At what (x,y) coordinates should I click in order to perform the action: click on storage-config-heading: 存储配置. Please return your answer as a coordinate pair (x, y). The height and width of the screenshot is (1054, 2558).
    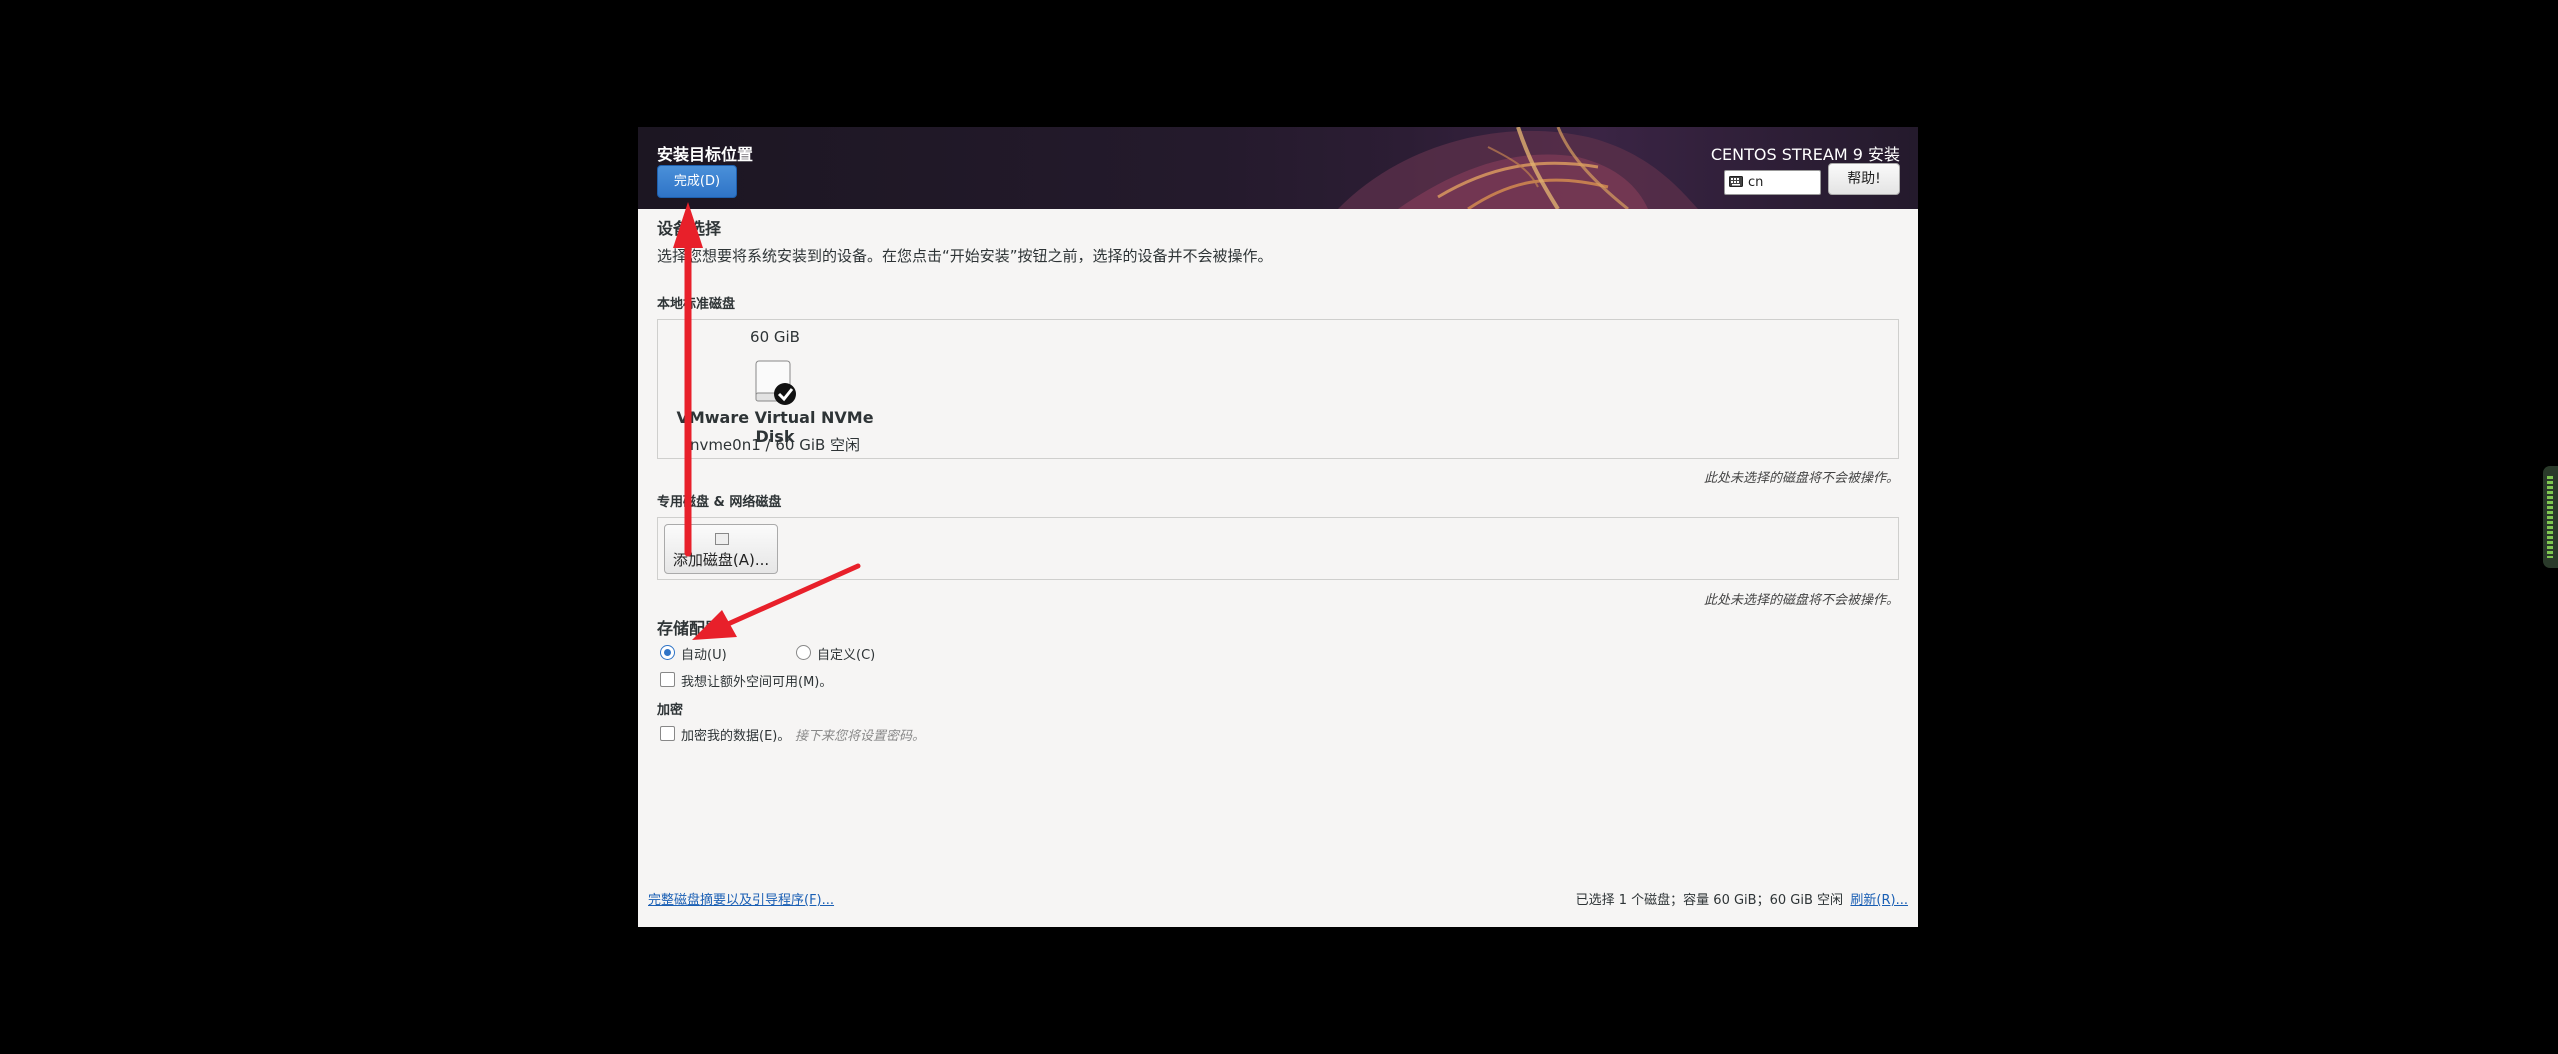
    Looking at the image, I should click on (689, 628).